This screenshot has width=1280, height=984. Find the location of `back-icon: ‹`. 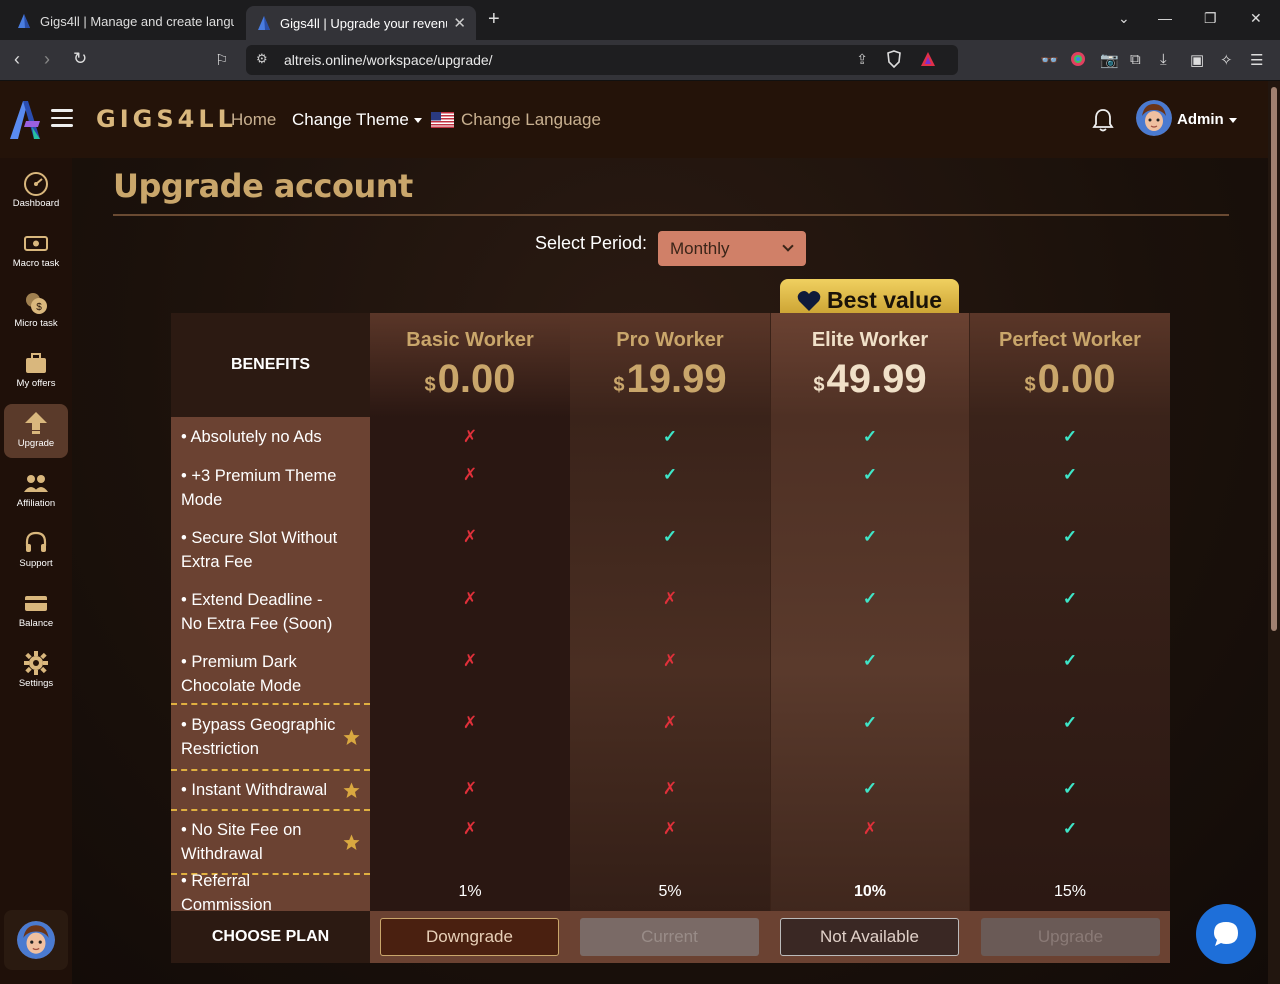

back-icon: ‹ is located at coordinates (17, 59).